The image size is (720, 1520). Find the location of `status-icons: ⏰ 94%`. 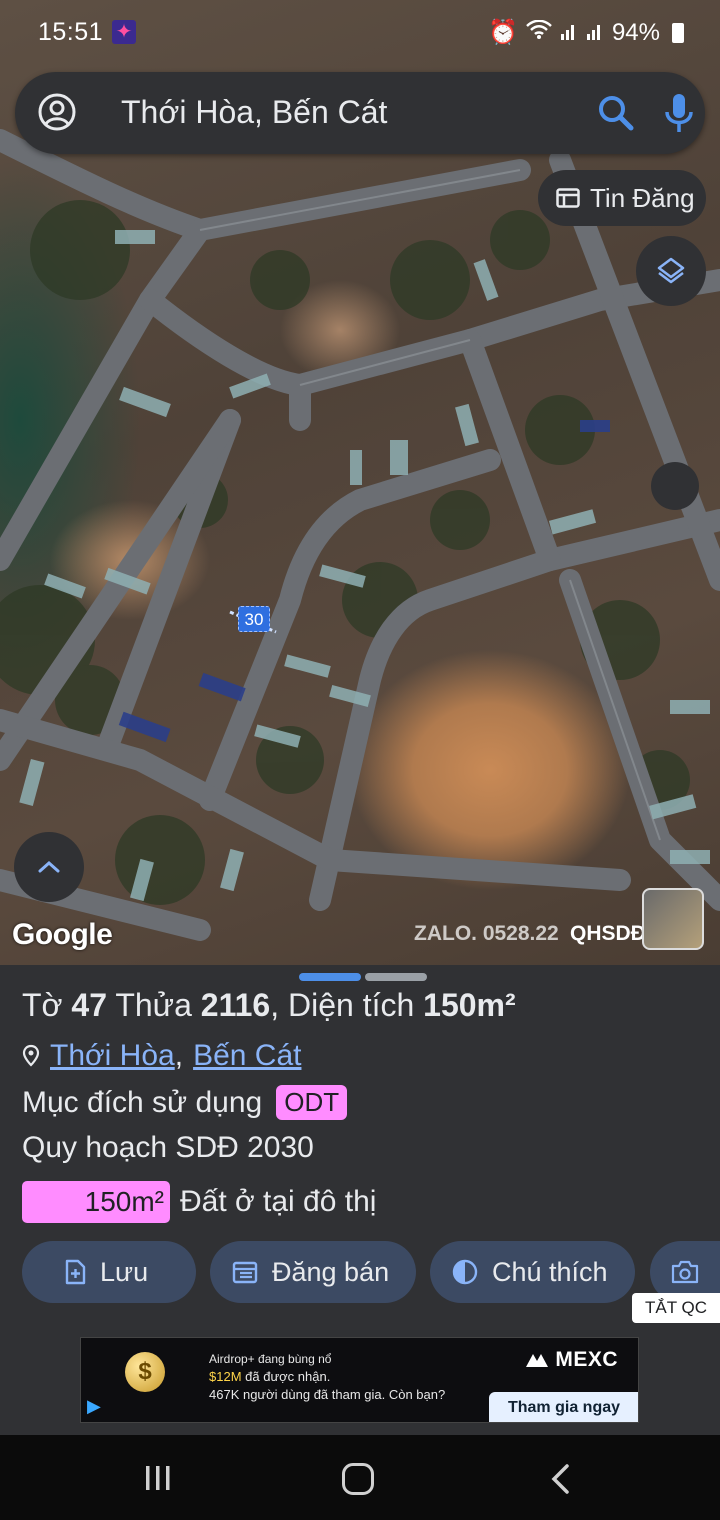

status-icons: ⏰ 94% is located at coordinates (586, 32).